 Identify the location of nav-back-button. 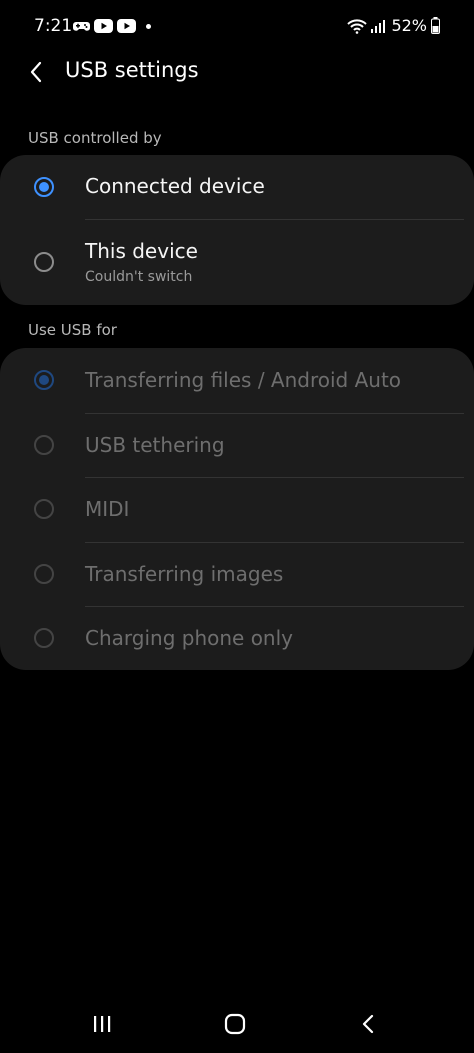
(368, 1024).